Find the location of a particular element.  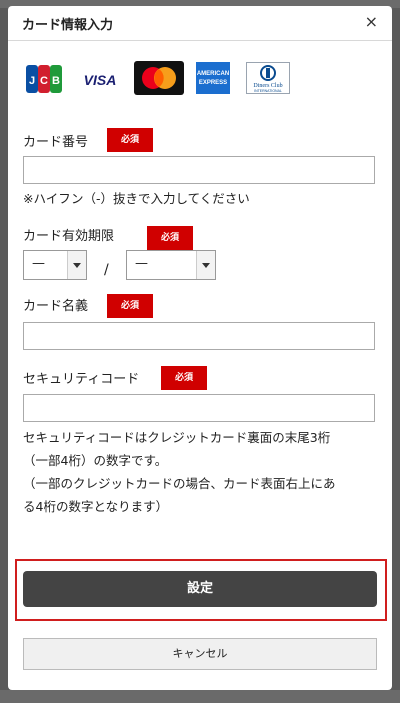

close-icon: × is located at coordinates (371, 21).